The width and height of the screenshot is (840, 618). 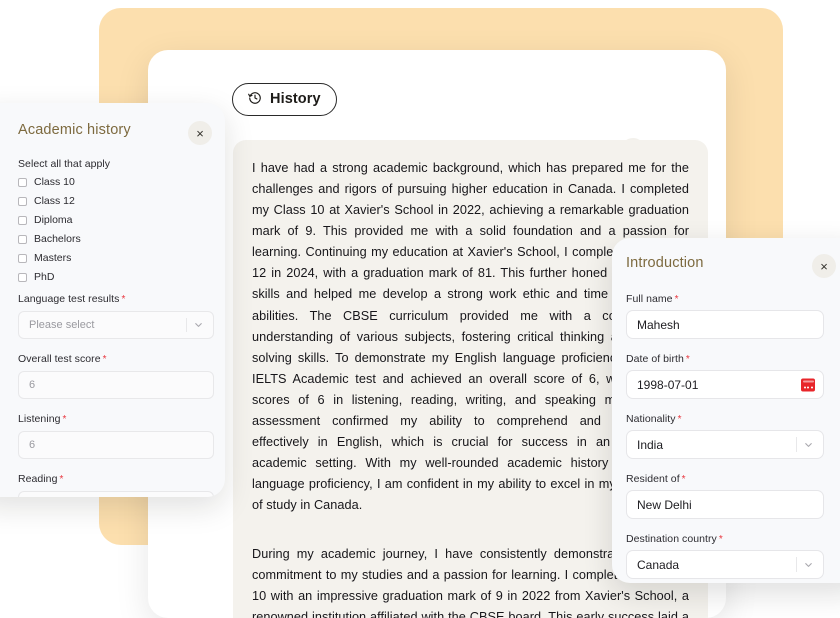 What do you see at coordinates (53, 220) in the screenshot?
I see `checkbox-label: Diploma` at bounding box center [53, 220].